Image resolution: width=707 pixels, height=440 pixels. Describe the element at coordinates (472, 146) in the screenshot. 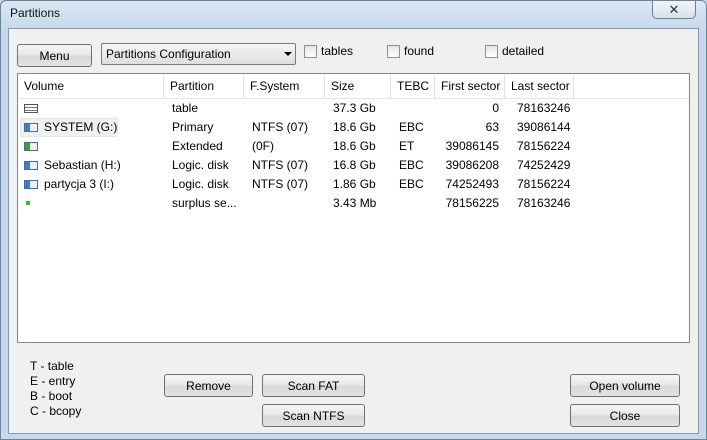

I see `cell-first-sector: 39086145` at that location.